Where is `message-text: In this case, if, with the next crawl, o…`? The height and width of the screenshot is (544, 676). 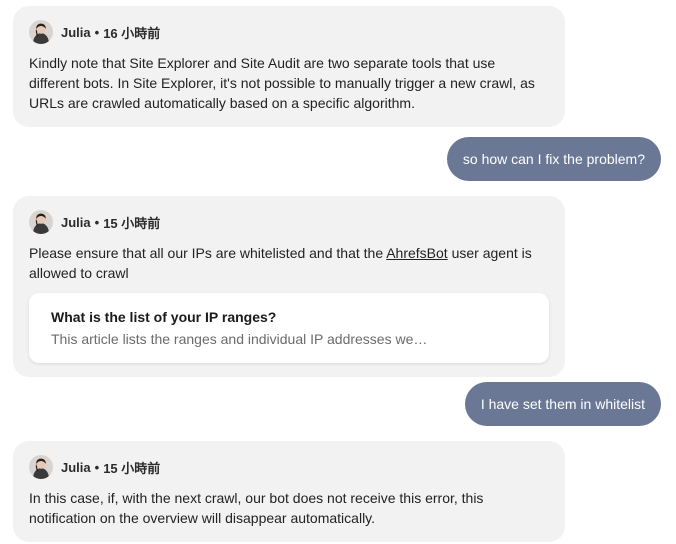 message-text: In this case, if, with the next crawl, o… is located at coordinates (256, 508).